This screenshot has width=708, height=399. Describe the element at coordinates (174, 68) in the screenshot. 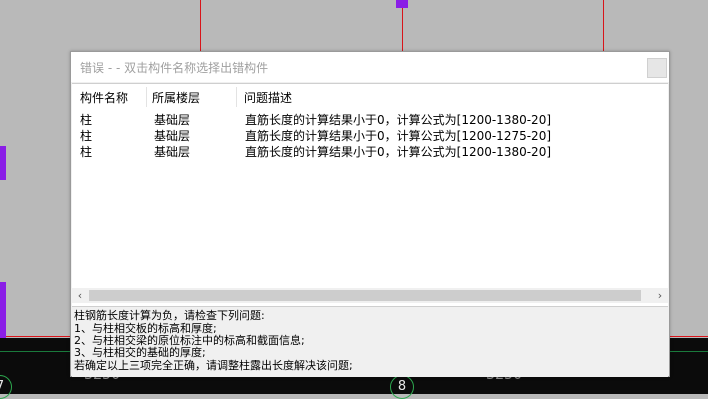

I see `dialog-title: 错误 - - 双击构件名称选择出错构件` at that location.